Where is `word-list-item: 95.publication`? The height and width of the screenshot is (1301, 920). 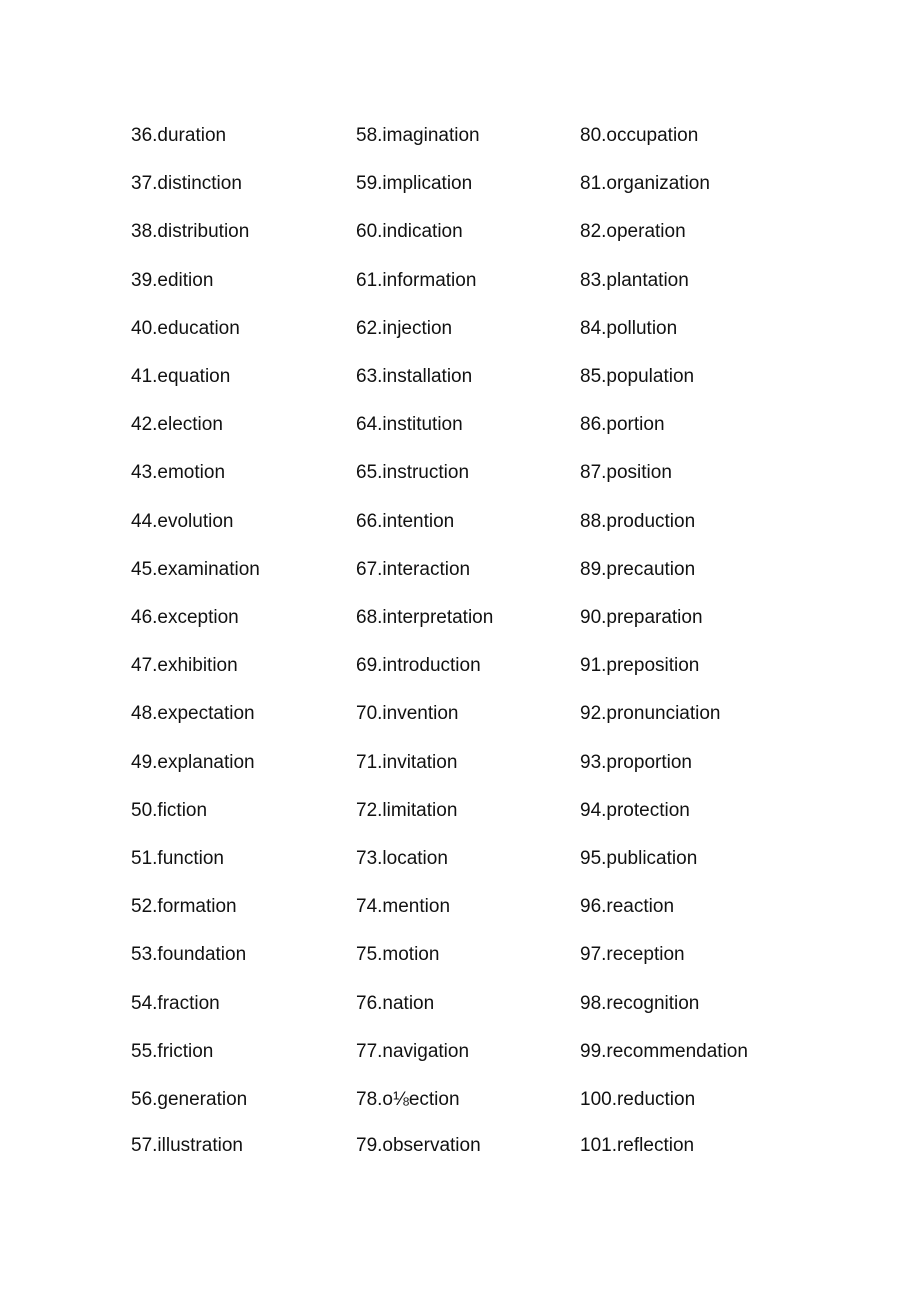
word-list-item: 95.publication is located at coordinates (639, 858).